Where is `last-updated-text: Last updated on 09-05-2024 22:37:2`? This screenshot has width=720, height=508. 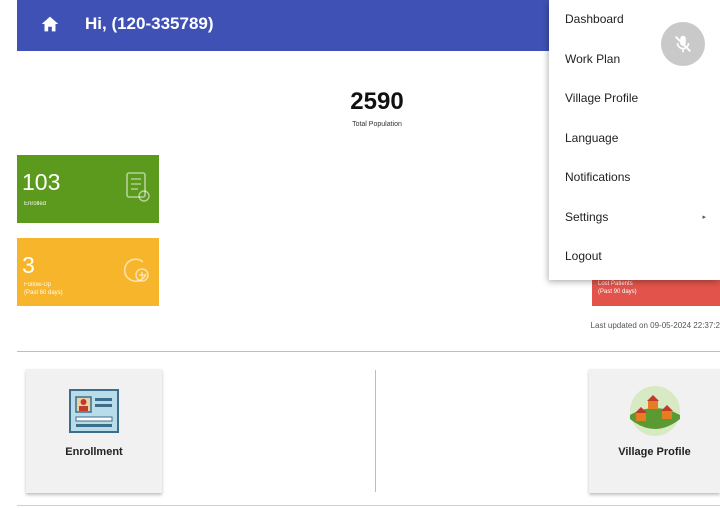 last-updated-text: Last updated on 09-05-2024 22:37:2 is located at coordinates (655, 325).